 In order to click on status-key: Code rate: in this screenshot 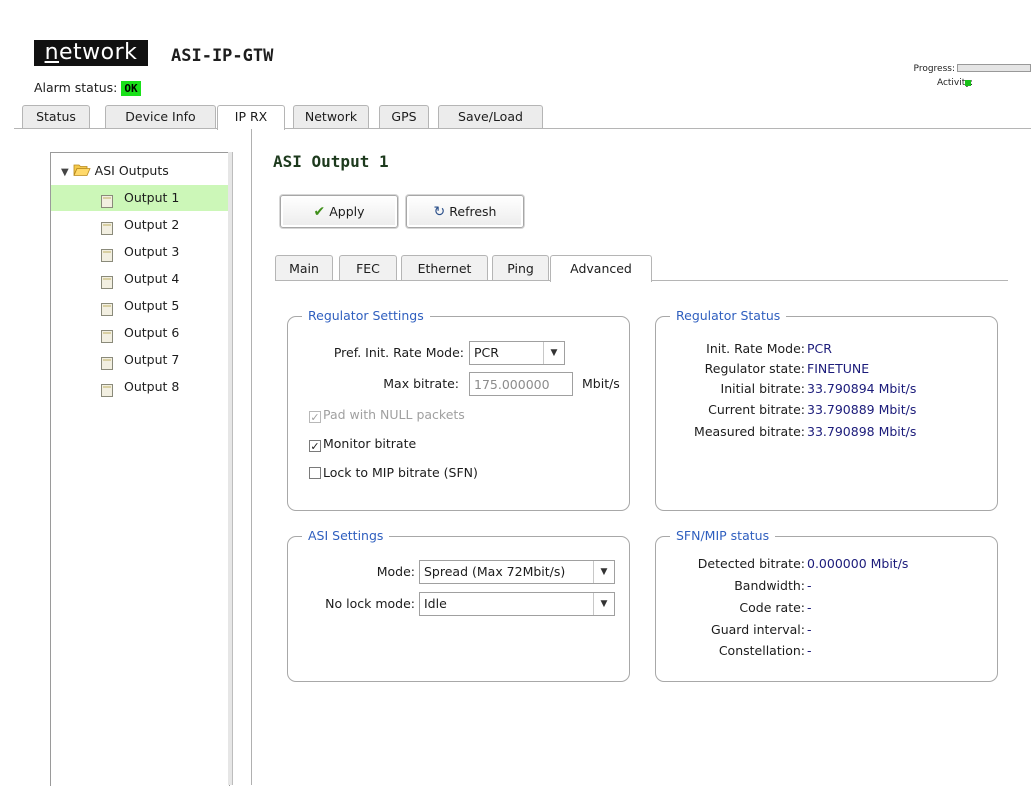, I will do `click(772, 607)`.